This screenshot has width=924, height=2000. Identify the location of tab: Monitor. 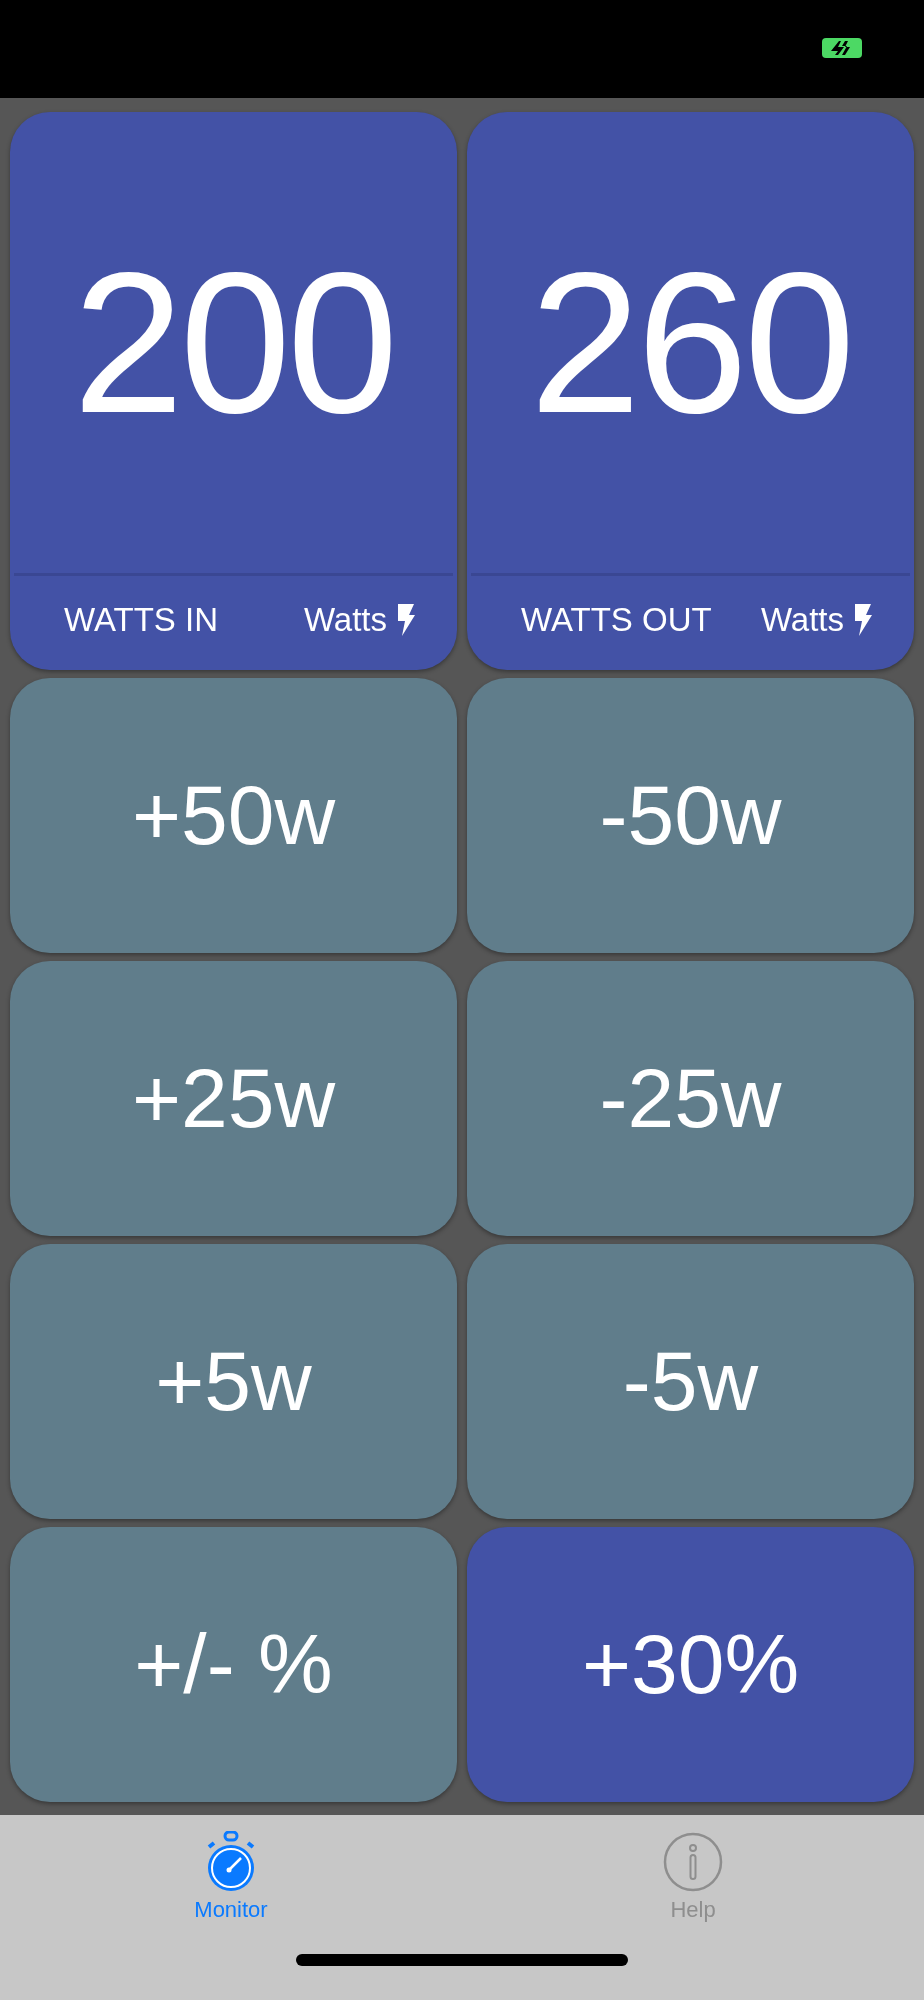
(231, 1907).